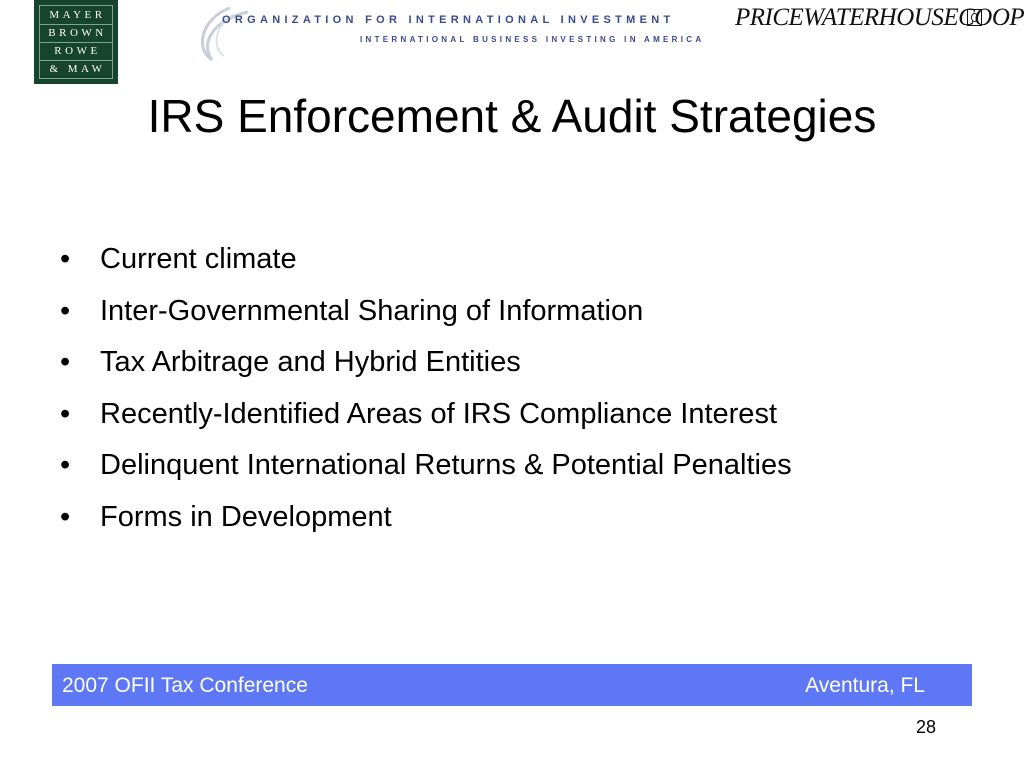 Image resolution: width=1024 pixels, height=768 pixels. What do you see at coordinates (246, 516) in the screenshot?
I see `bullet-text: Forms in Development` at bounding box center [246, 516].